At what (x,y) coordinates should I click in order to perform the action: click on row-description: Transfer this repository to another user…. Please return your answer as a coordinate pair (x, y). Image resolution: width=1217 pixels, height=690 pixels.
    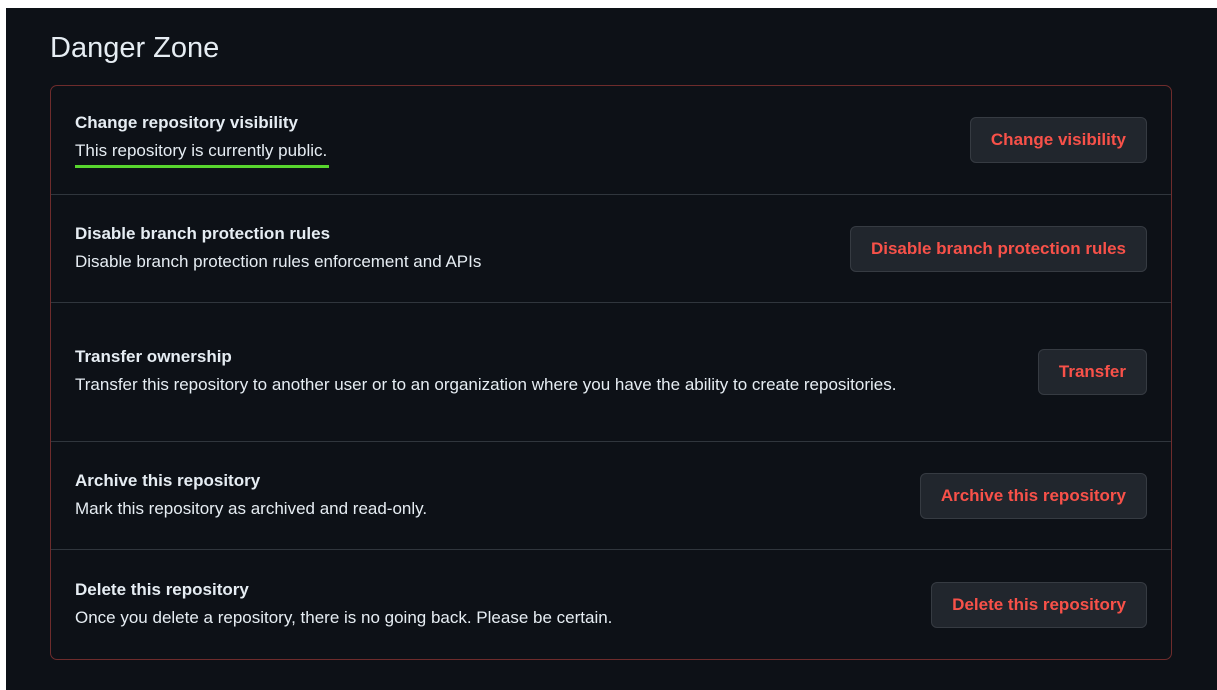
    Looking at the image, I should click on (486, 384).